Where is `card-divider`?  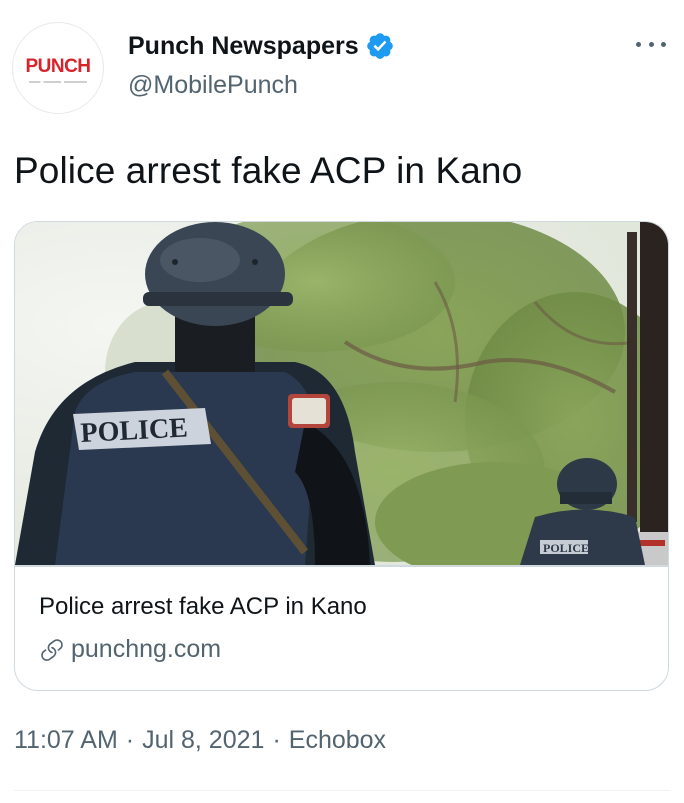
card-divider is located at coordinates (341, 566).